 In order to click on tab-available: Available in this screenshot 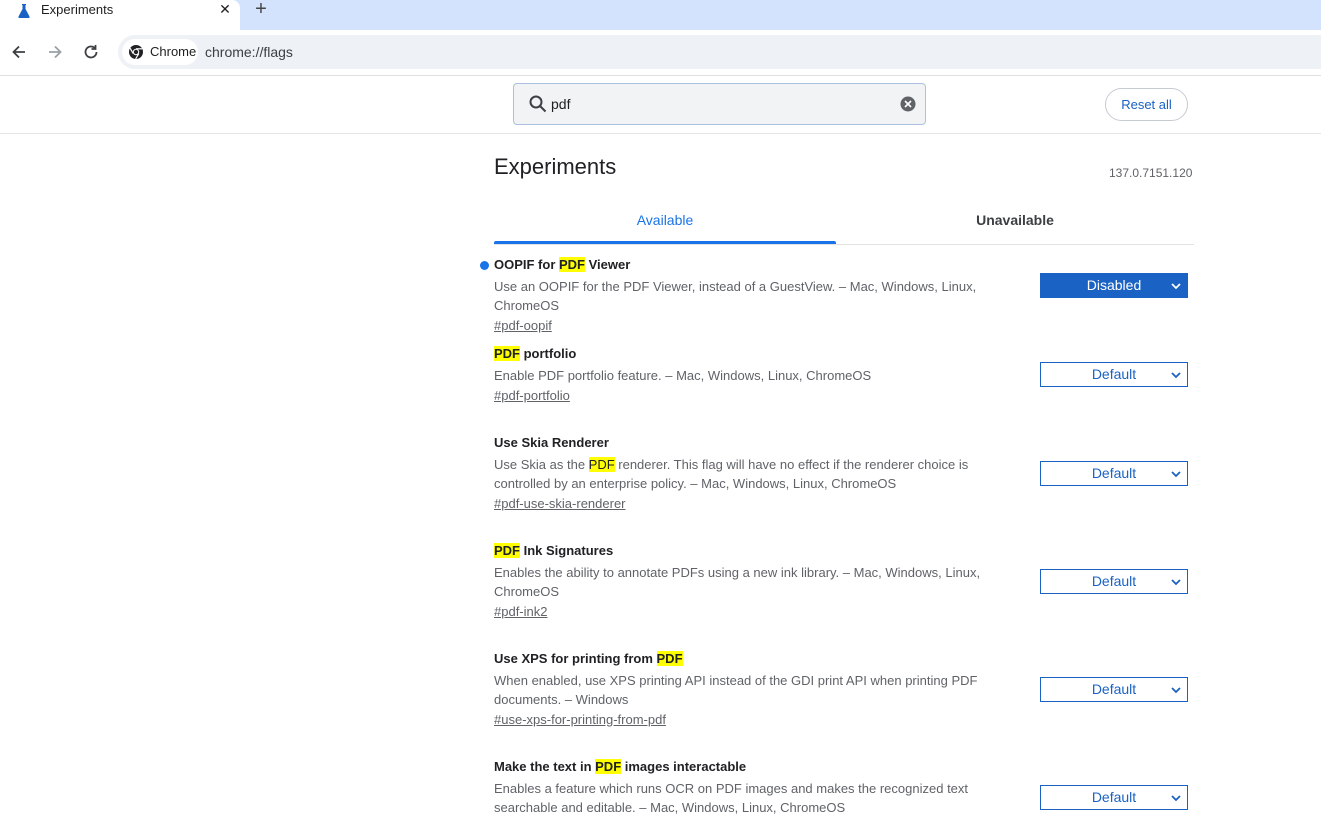, I will do `click(665, 224)`.